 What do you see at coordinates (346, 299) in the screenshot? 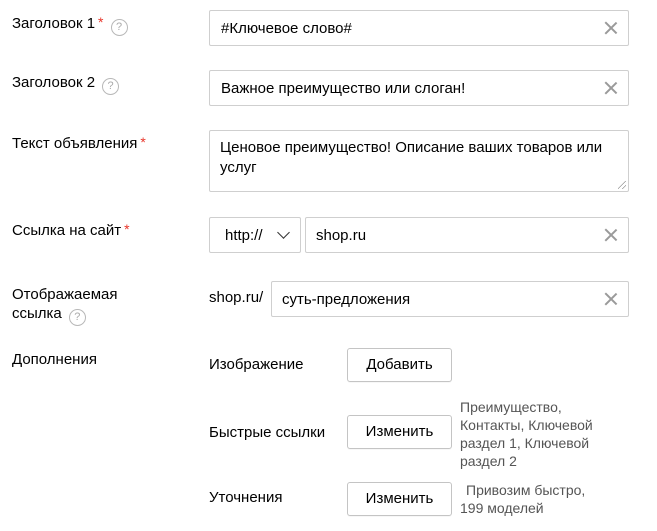
I see `display-link-value: суть-предложения` at bounding box center [346, 299].